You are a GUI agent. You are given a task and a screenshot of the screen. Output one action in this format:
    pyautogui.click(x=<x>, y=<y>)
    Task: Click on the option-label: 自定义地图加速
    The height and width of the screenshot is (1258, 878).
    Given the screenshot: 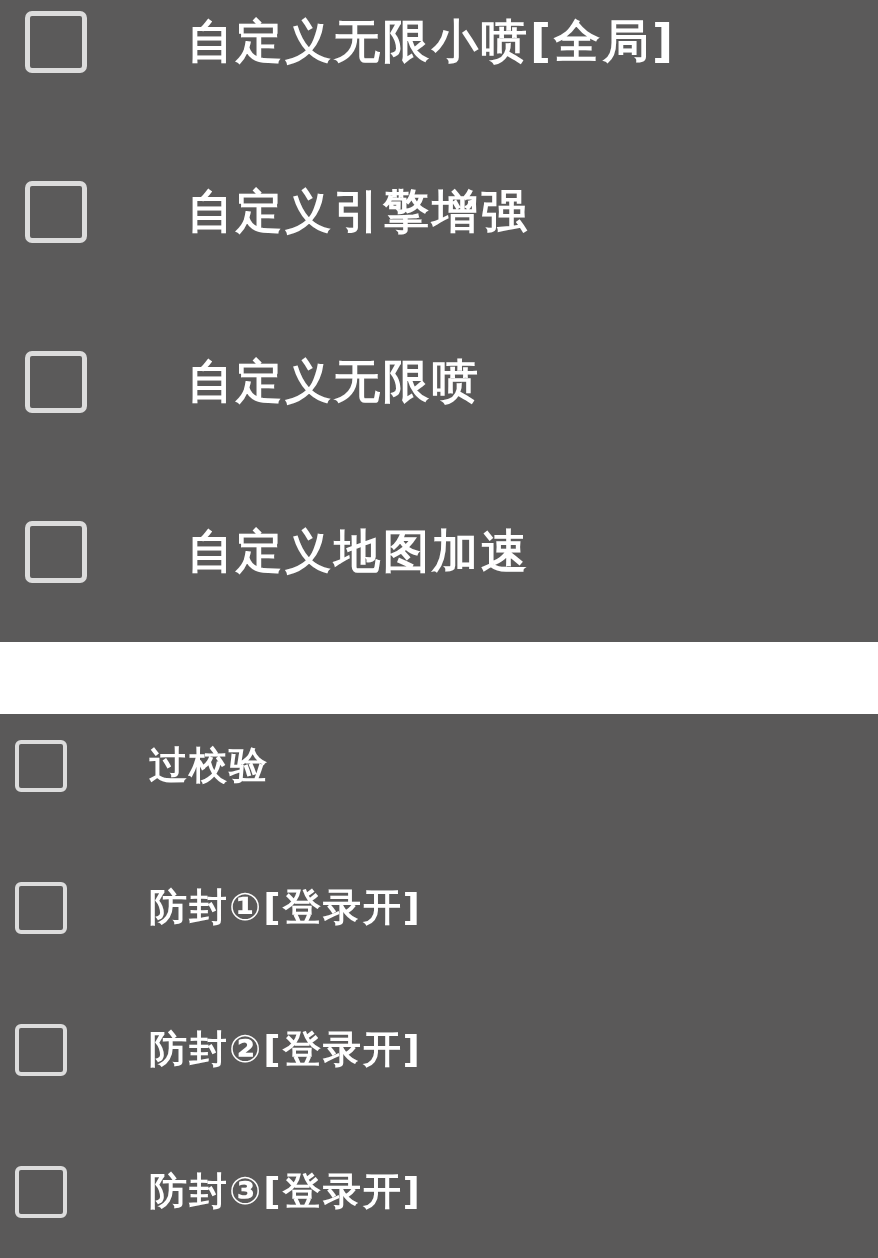 What is the action you would take?
    pyautogui.click(x=358, y=552)
    